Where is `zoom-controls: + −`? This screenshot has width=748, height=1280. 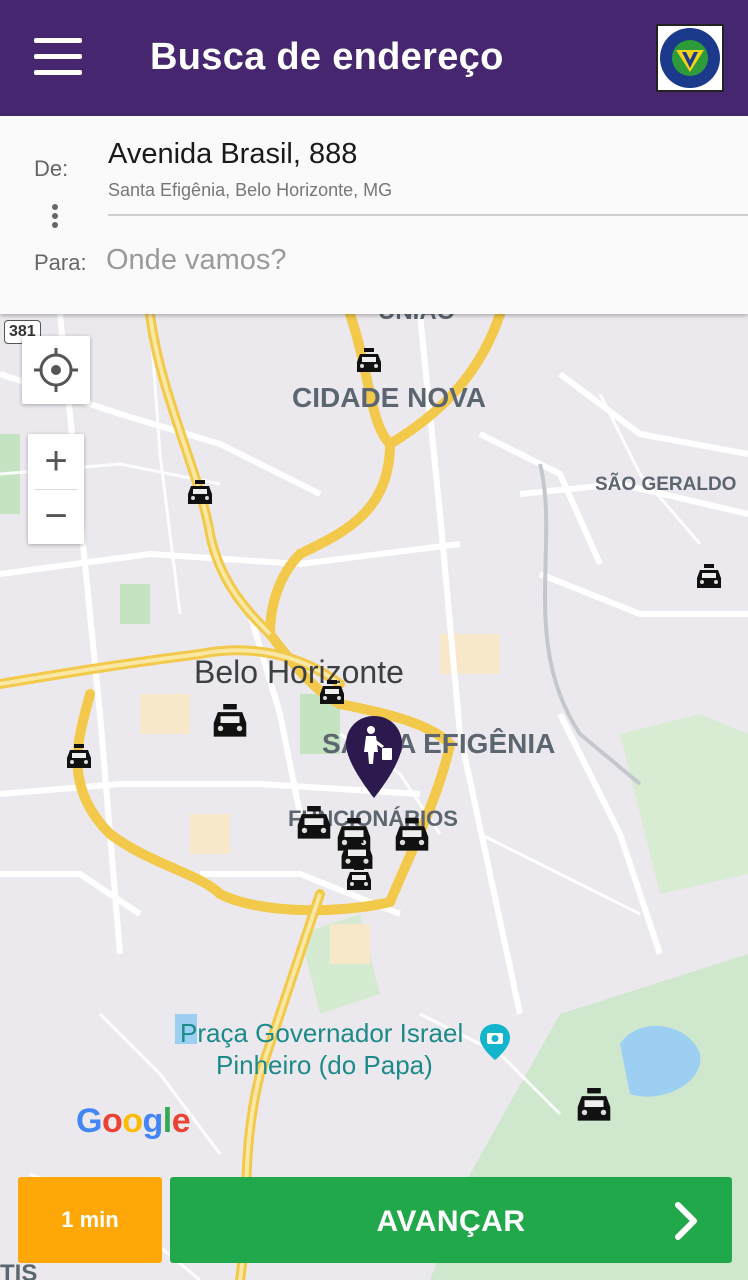
zoom-controls: + − is located at coordinates (56, 489).